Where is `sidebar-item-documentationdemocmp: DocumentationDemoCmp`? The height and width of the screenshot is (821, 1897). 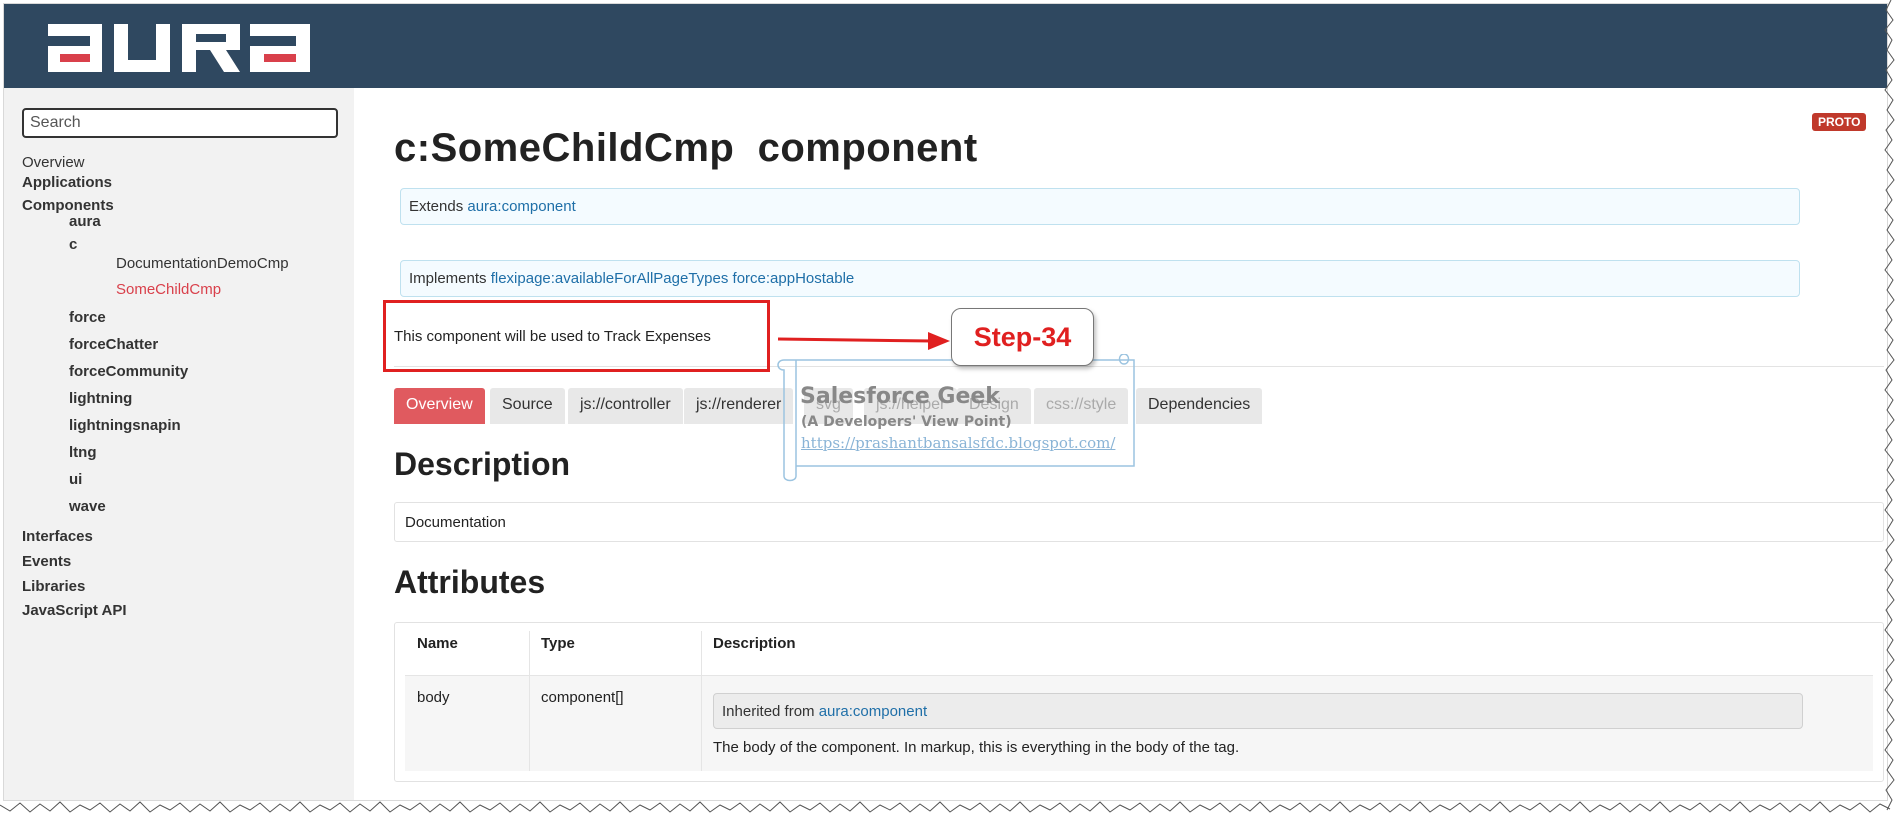
sidebar-item-documentationdemocmp: DocumentationDemoCmp is located at coordinates (202, 263).